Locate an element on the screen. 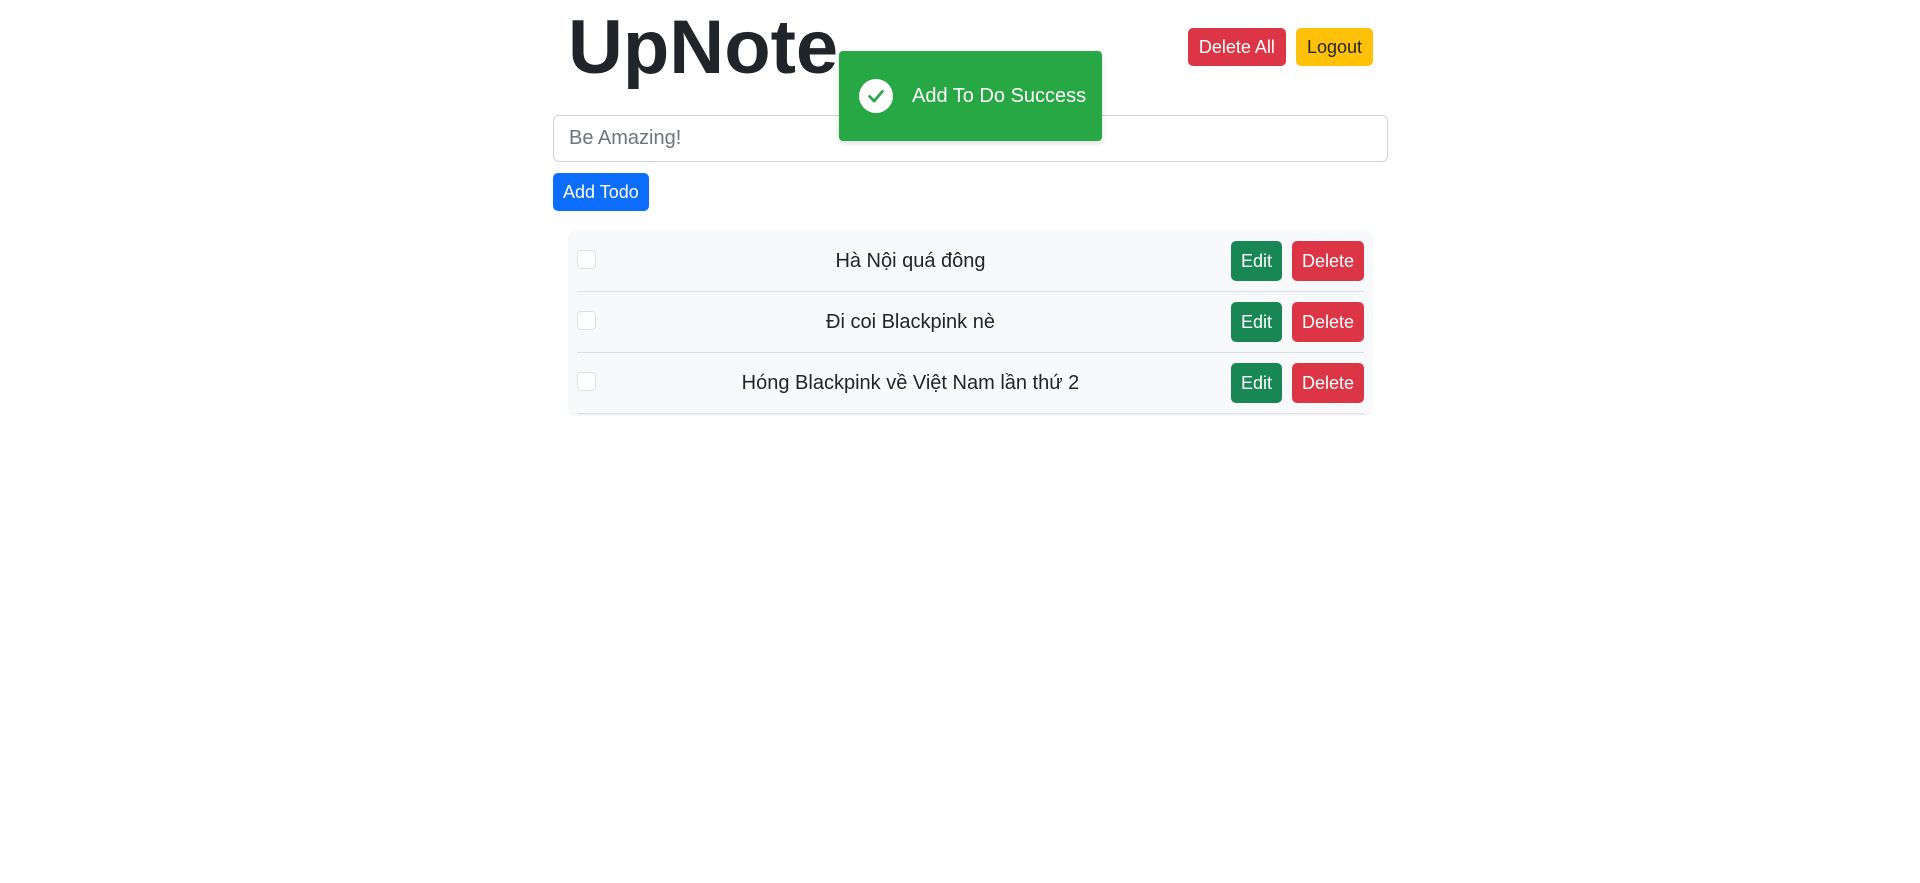 This screenshot has width=1920, height=883. header-actions: Delete All Logout is located at coordinates (1280, 47).